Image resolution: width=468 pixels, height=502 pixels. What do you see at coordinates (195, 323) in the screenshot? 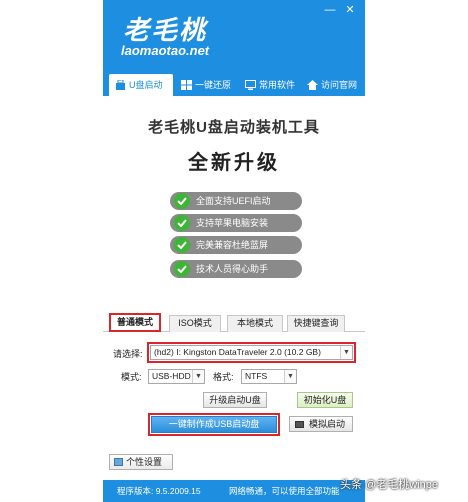
I see `tab-iso-mode: ISO模式` at bounding box center [195, 323].